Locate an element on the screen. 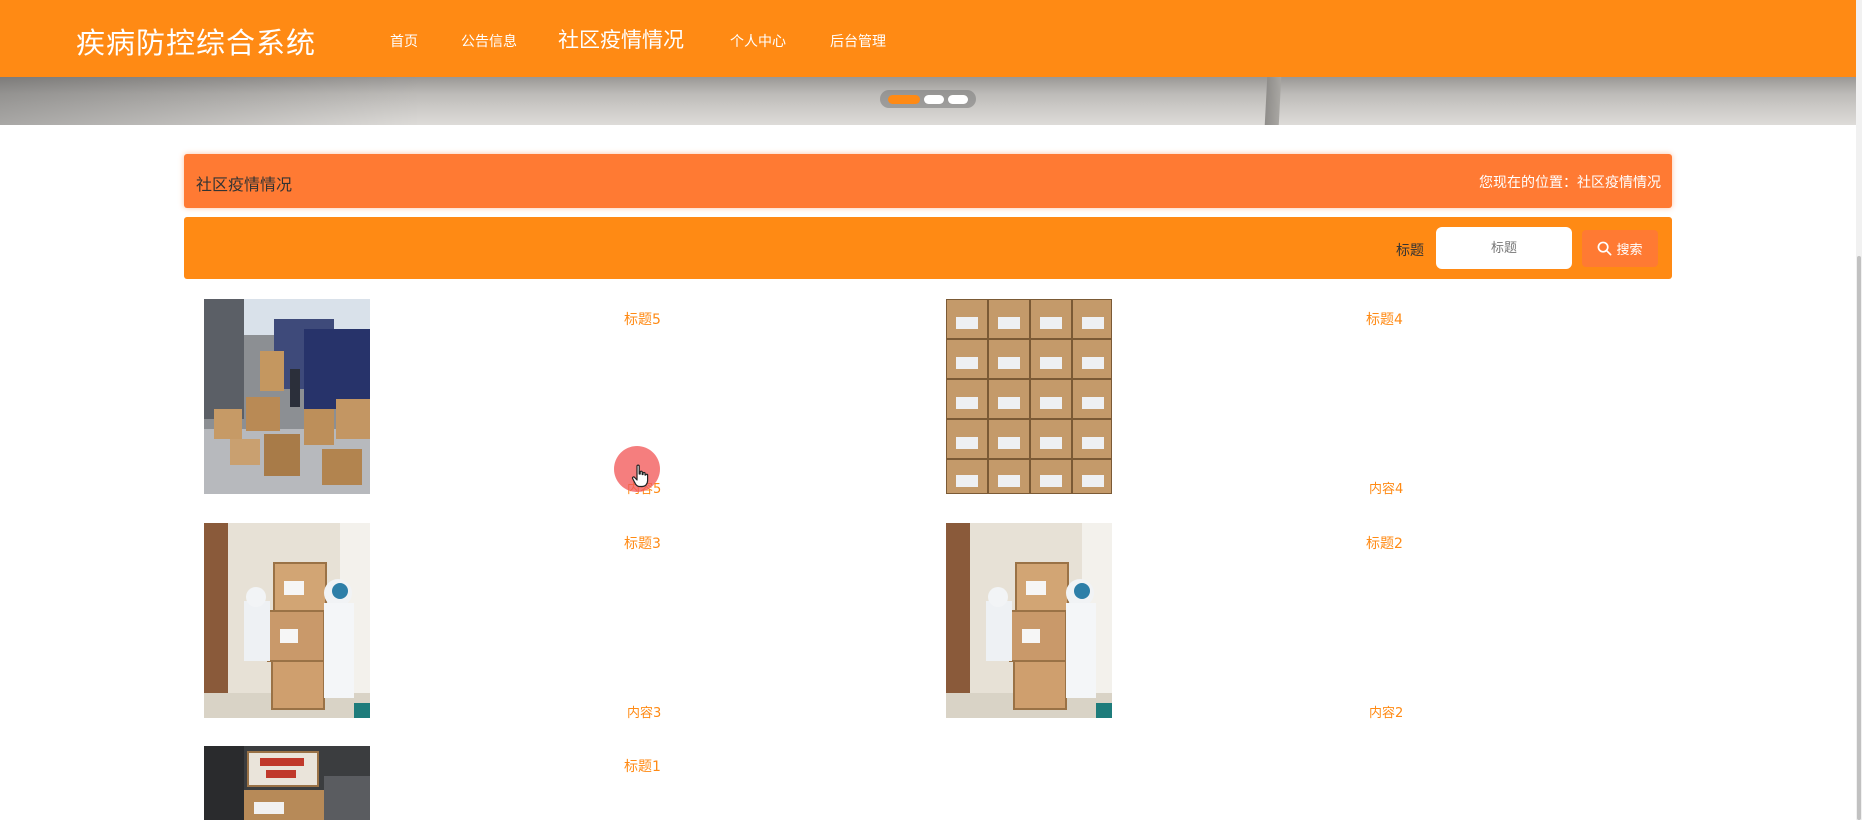 The image size is (1862, 820). search-input is located at coordinates (1504, 248).